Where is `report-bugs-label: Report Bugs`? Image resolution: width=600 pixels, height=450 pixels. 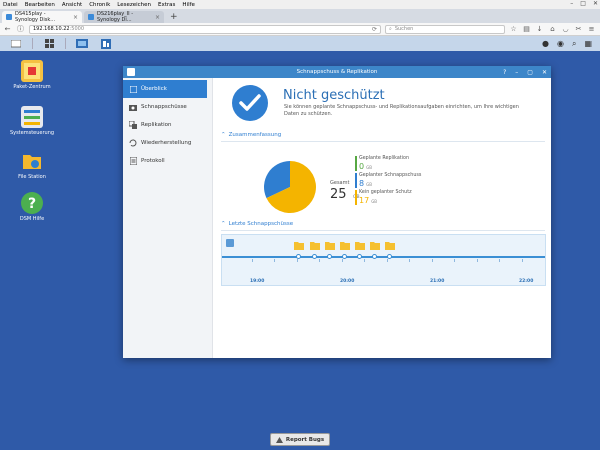 report-bugs-label: Report Bugs is located at coordinates (305, 439).